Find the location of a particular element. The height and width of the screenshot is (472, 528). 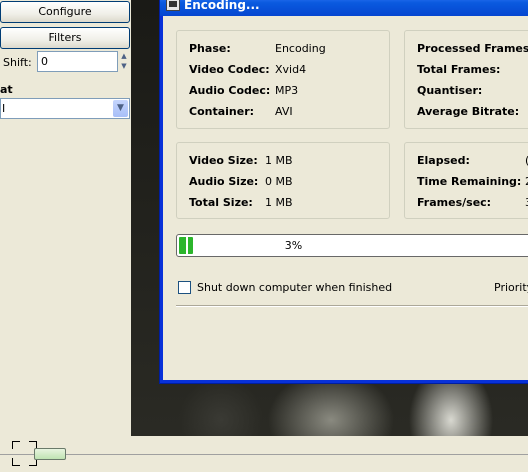

shift-stepper: ▲ ▼ is located at coordinates (124, 61).